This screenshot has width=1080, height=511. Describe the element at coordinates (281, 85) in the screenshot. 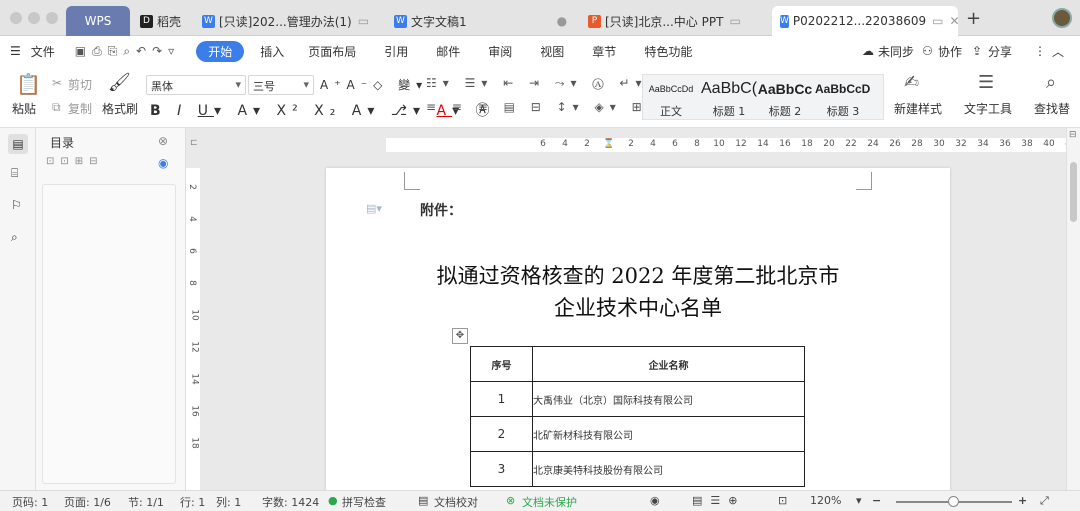

I see `font-size-select: 三号 ▾` at that location.